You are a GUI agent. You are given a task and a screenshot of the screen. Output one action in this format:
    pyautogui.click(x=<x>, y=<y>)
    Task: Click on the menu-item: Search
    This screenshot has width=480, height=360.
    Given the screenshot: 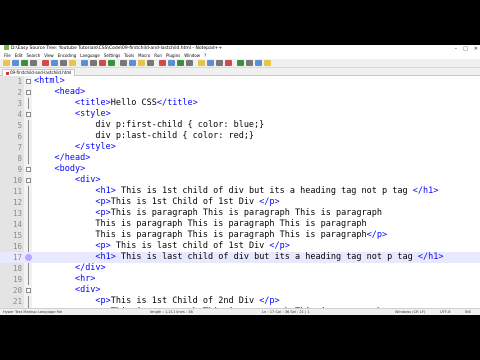 What is the action you would take?
    pyautogui.click(x=33, y=55)
    